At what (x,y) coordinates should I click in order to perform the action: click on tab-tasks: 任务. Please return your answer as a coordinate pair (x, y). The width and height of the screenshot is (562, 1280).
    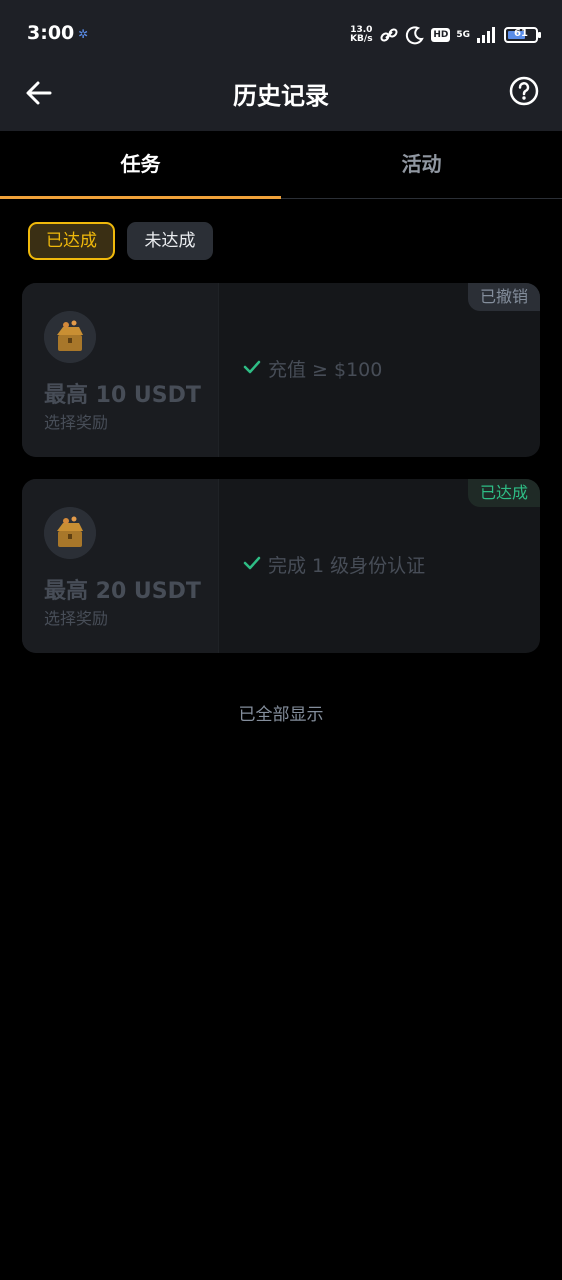
    Looking at the image, I should click on (140, 165).